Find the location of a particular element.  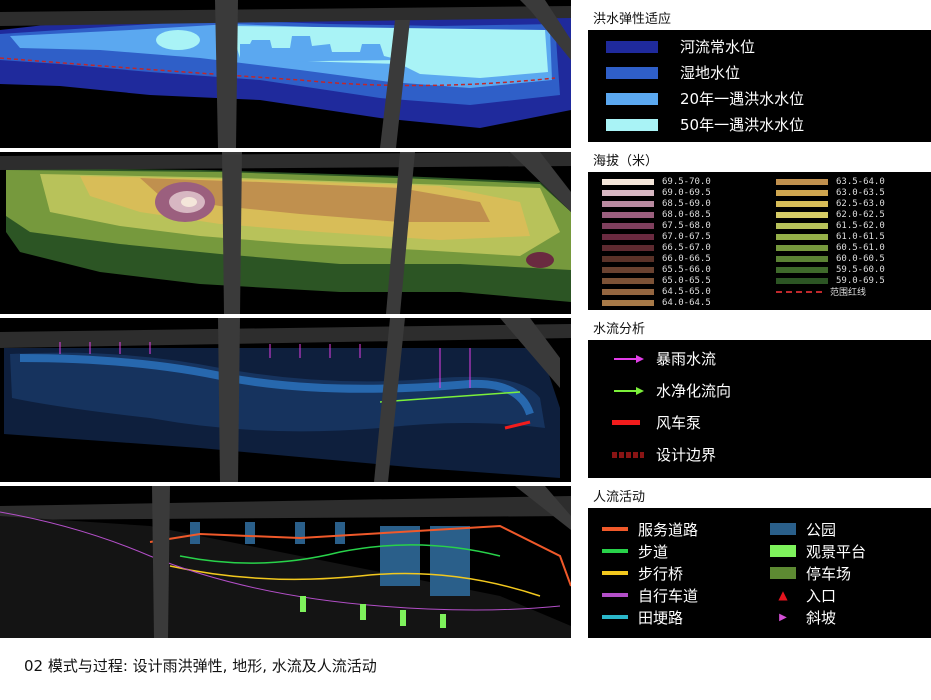

people-legend-title: 人流活动 is located at coordinates (619, 497).